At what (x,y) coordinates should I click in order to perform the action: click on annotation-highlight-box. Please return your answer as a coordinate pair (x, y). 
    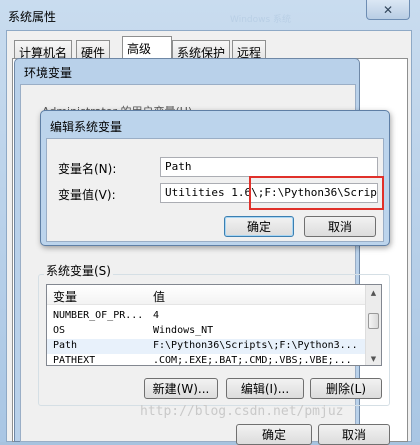
    Looking at the image, I should click on (316, 193).